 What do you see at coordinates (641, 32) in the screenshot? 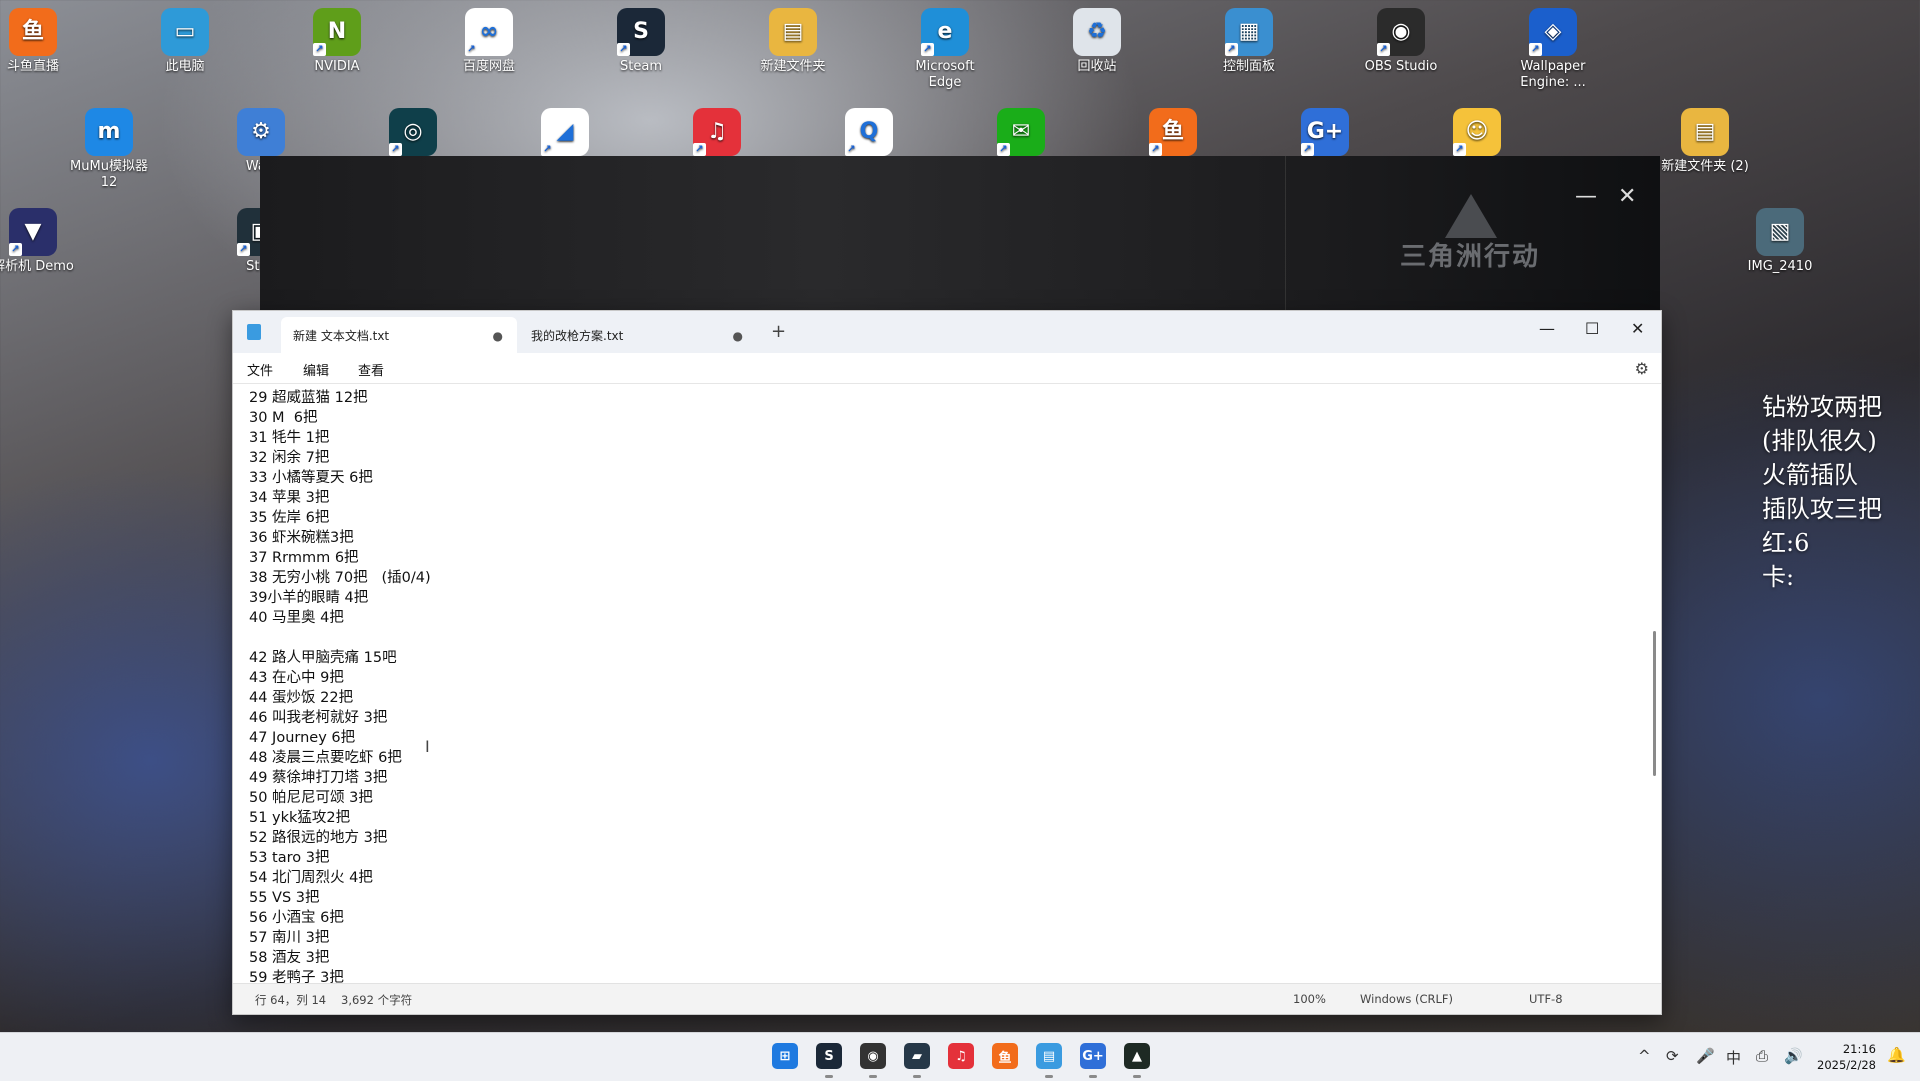
I see `desktop-app-icon: S ↗` at bounding box center [641, 32].